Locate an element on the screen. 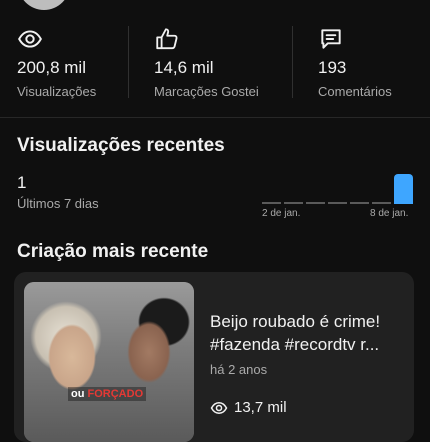  likes-label: Marcações Gostei is located at coordinates (206, 91).